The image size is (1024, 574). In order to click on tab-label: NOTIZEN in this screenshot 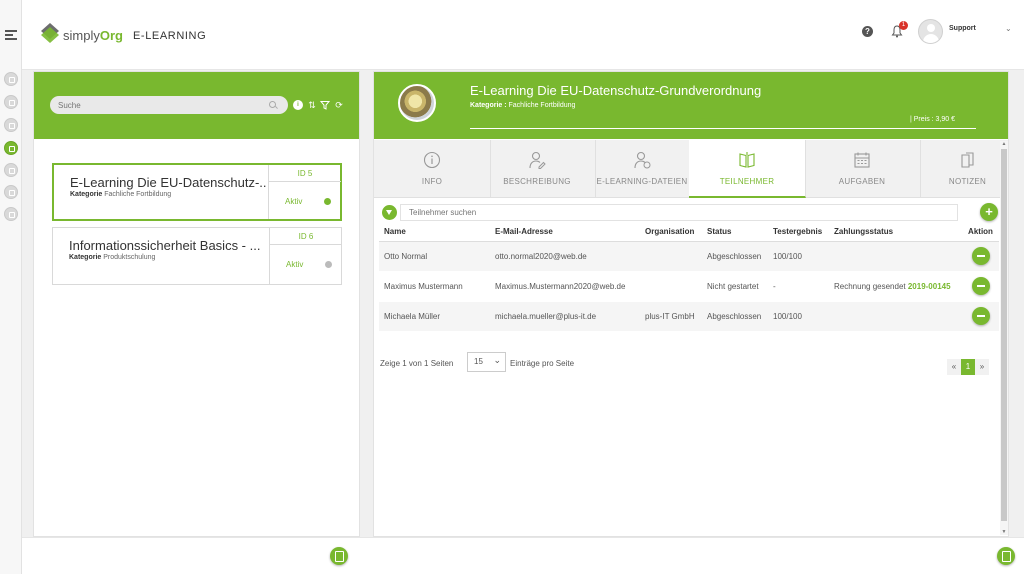, I will do `click(967, 181)`.